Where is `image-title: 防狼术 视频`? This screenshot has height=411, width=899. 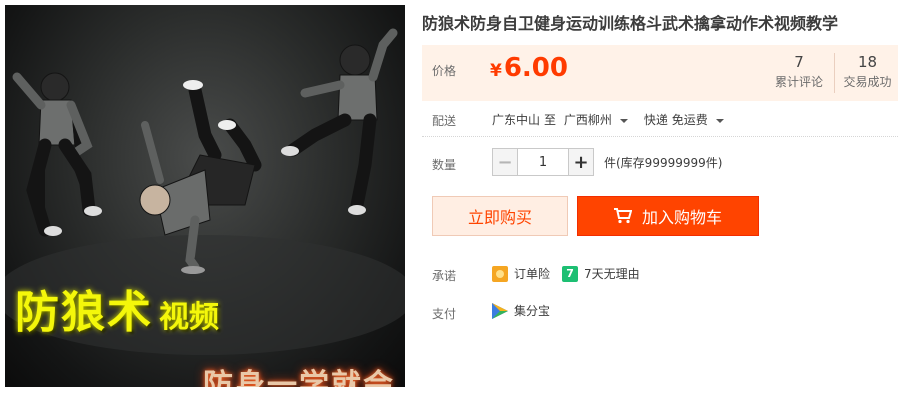
image-title: 防狼术 视频 is located at coordinates (117, 313).